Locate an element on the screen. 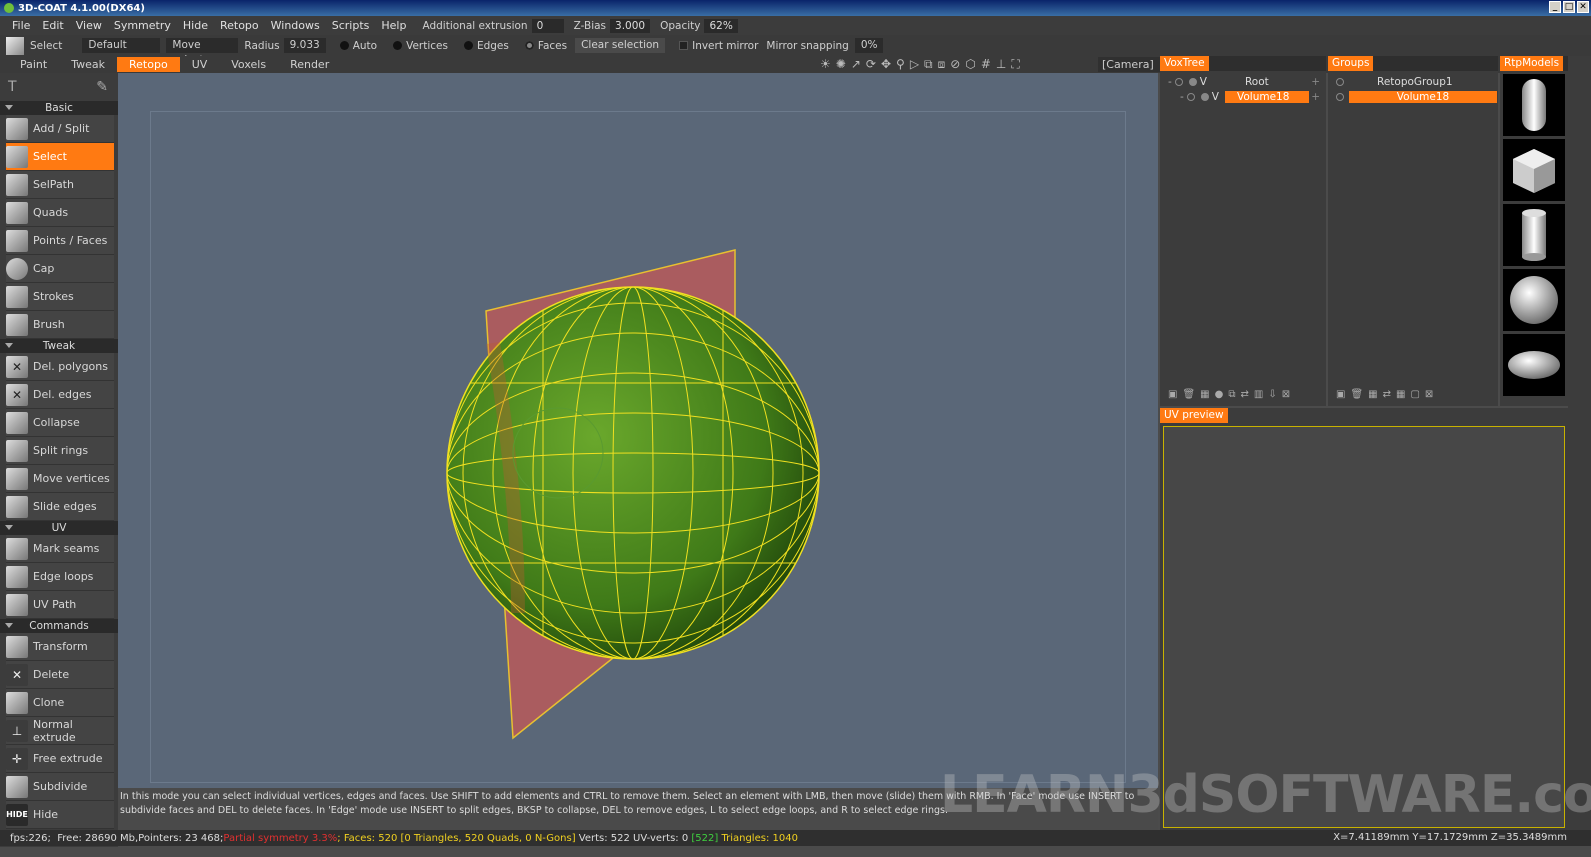  menu-symmetry: Symmetry is located at coordinates (142, 25).